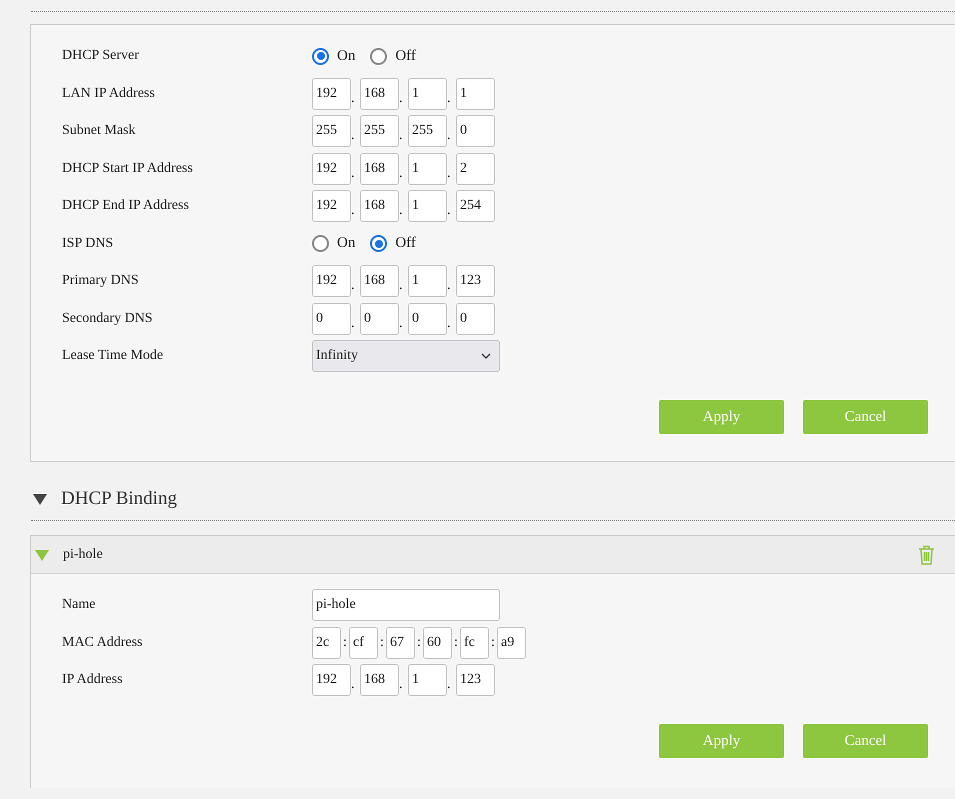 The image size is (955, 799). I want to click on mac-byte-field: 2c, so click(326, 642).